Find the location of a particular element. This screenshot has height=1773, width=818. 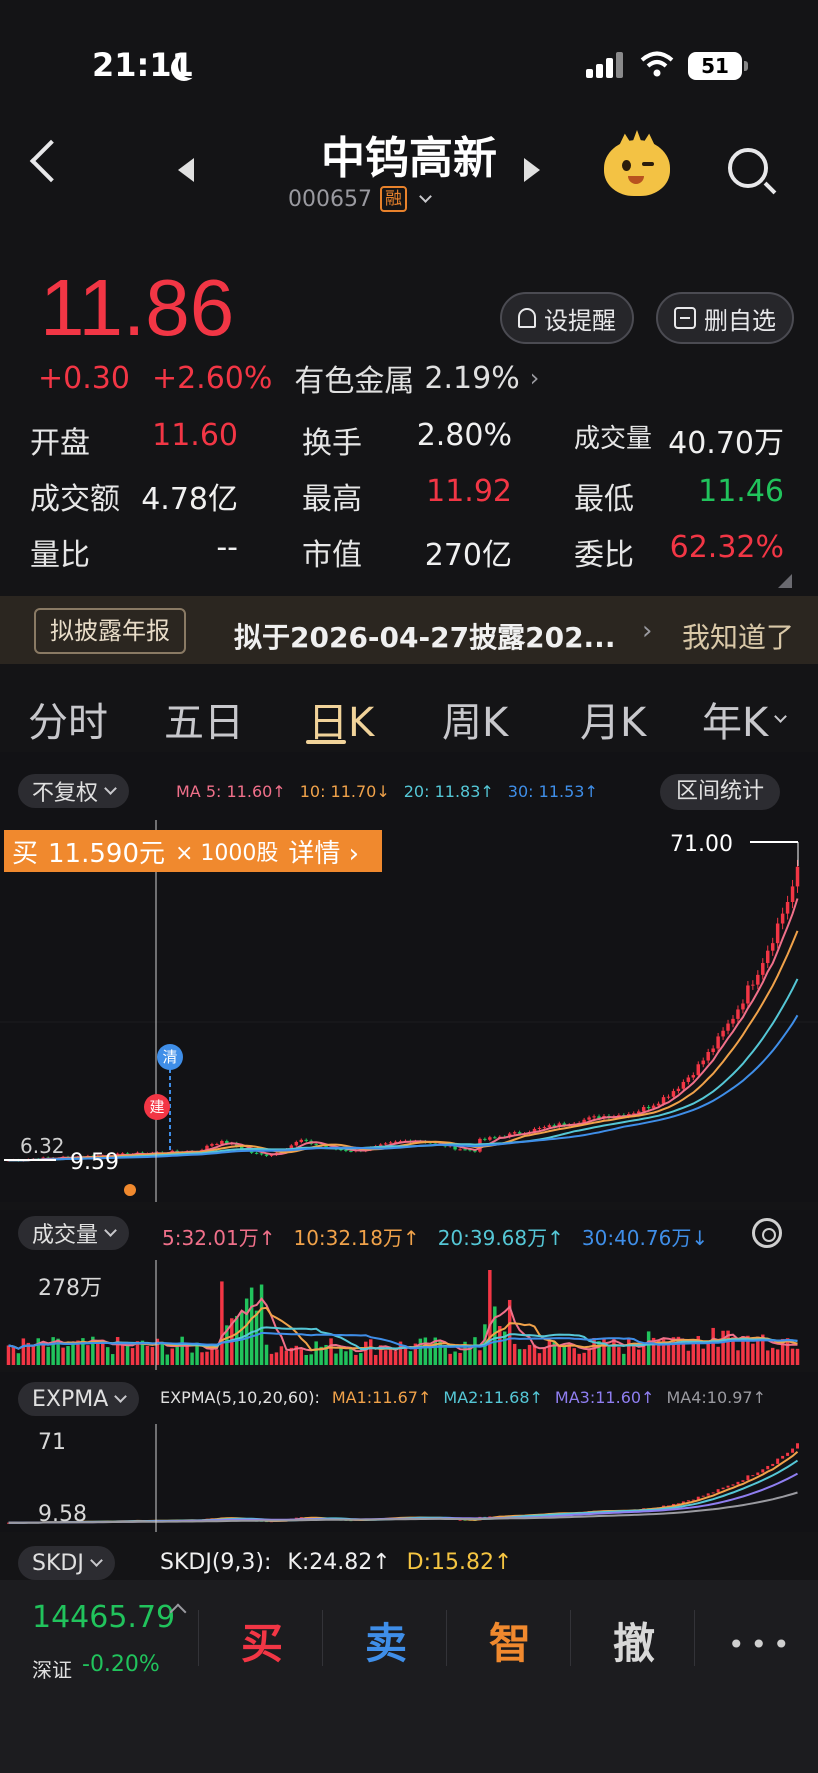

stat-value: -- is located at coordinates (227, 547).